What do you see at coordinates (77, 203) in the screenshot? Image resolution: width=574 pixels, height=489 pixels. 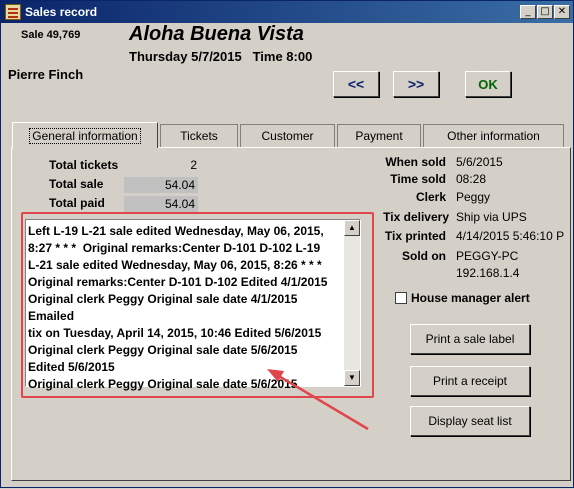 I see `total-paid-label: Total paid` at bounding box center [77, 203].